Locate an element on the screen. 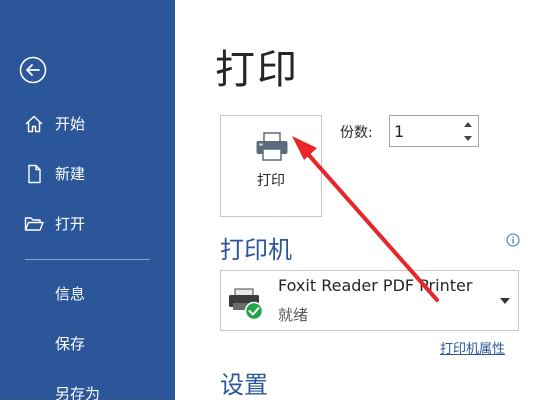  sidebar-item-new: 新建 is located at coordinates (87, 174).